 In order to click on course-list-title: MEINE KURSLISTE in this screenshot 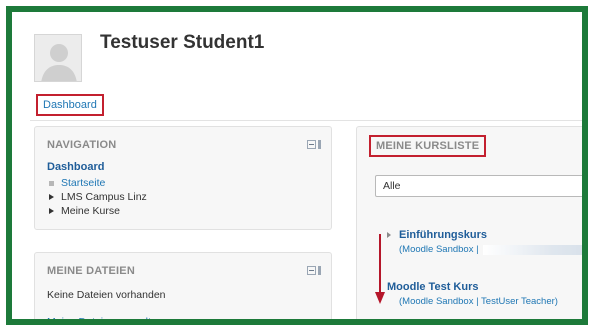, I will do `click(428, 146)`.